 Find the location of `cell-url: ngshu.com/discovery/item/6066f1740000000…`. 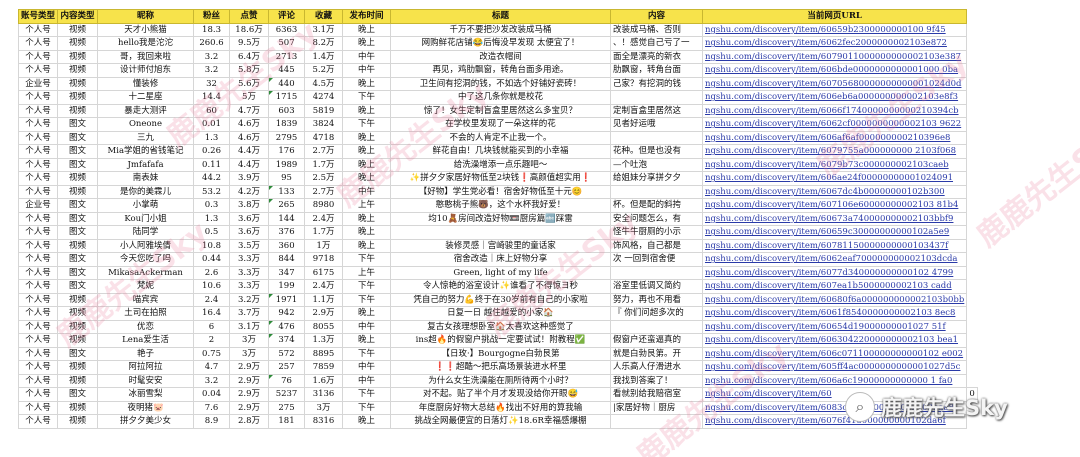

cell-url: ngshu.com/discovery/item/6066f1740000000… is located at coordinates (835, 110).